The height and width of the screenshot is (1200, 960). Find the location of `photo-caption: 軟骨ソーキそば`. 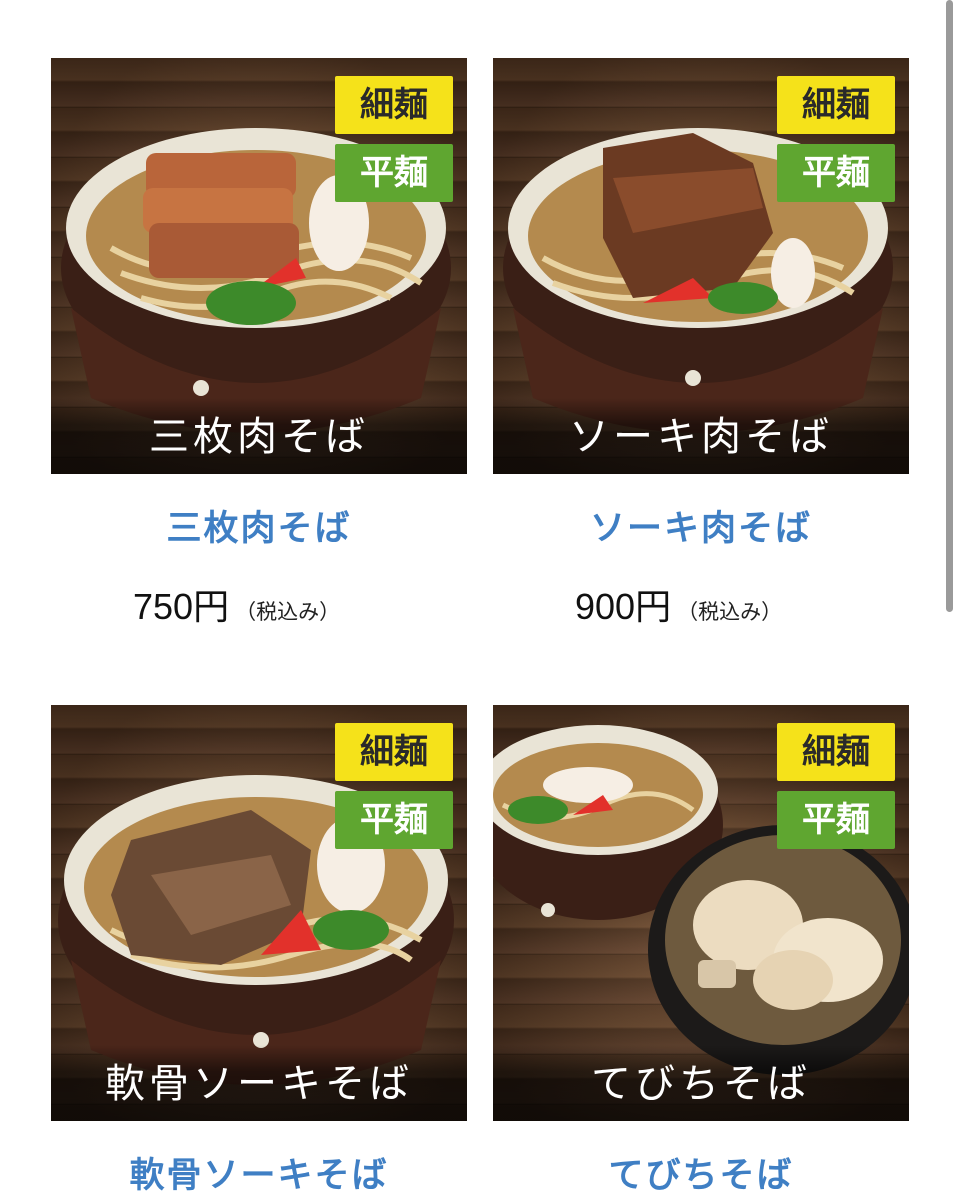

photo-caption: 軟骨ソーキそば is located at coordinates (259, 1084).